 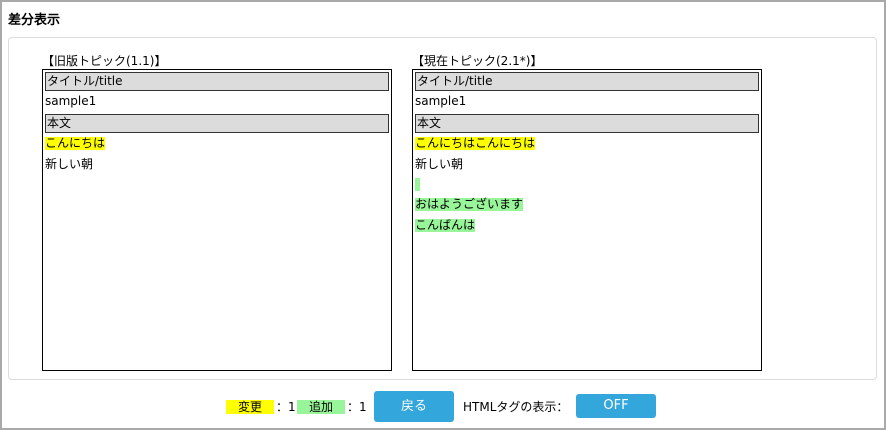 I want to click on html-tag-toggle-button: OFF, so click(x=616, y=406).